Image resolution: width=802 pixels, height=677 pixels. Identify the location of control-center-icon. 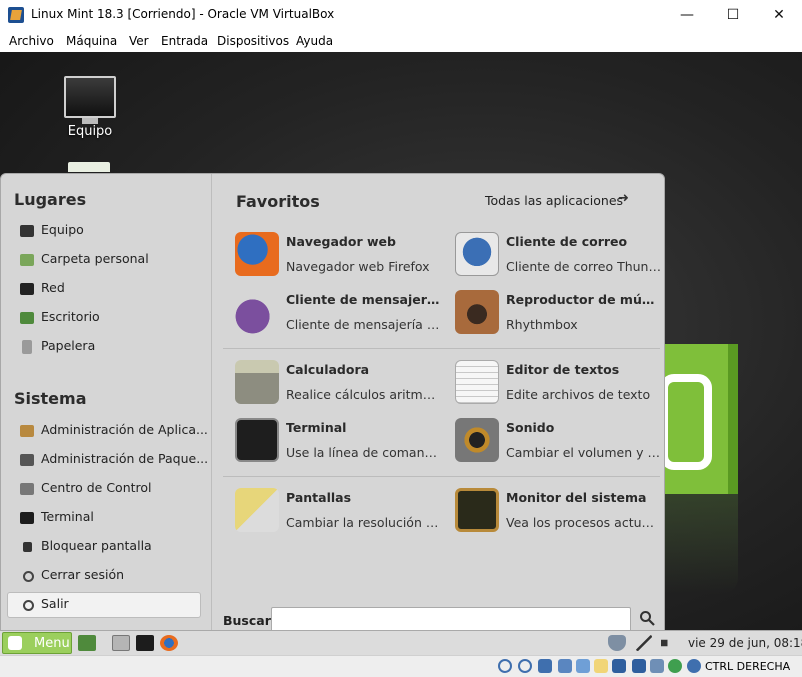
(27, 489).